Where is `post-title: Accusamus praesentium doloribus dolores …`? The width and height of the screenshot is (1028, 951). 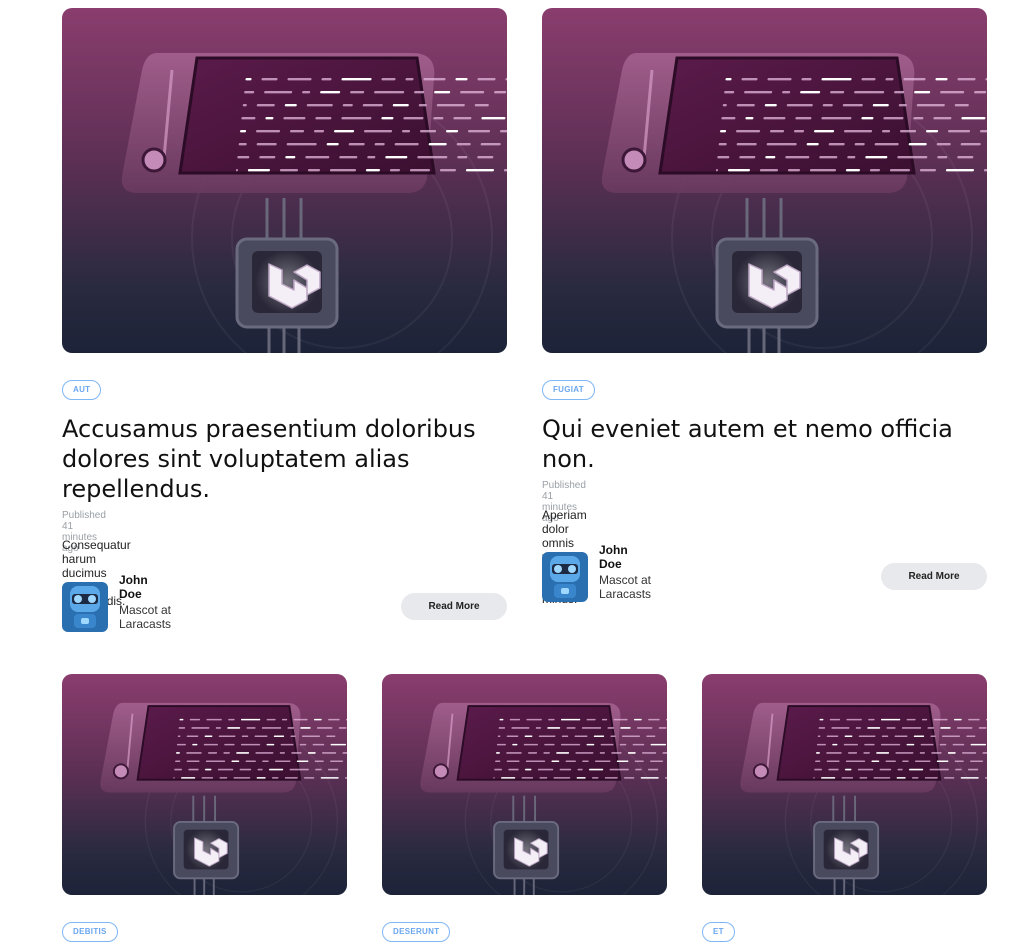
post-title: Accusamus praesentium doloribus dolores … is located at coordinates (282, 459).